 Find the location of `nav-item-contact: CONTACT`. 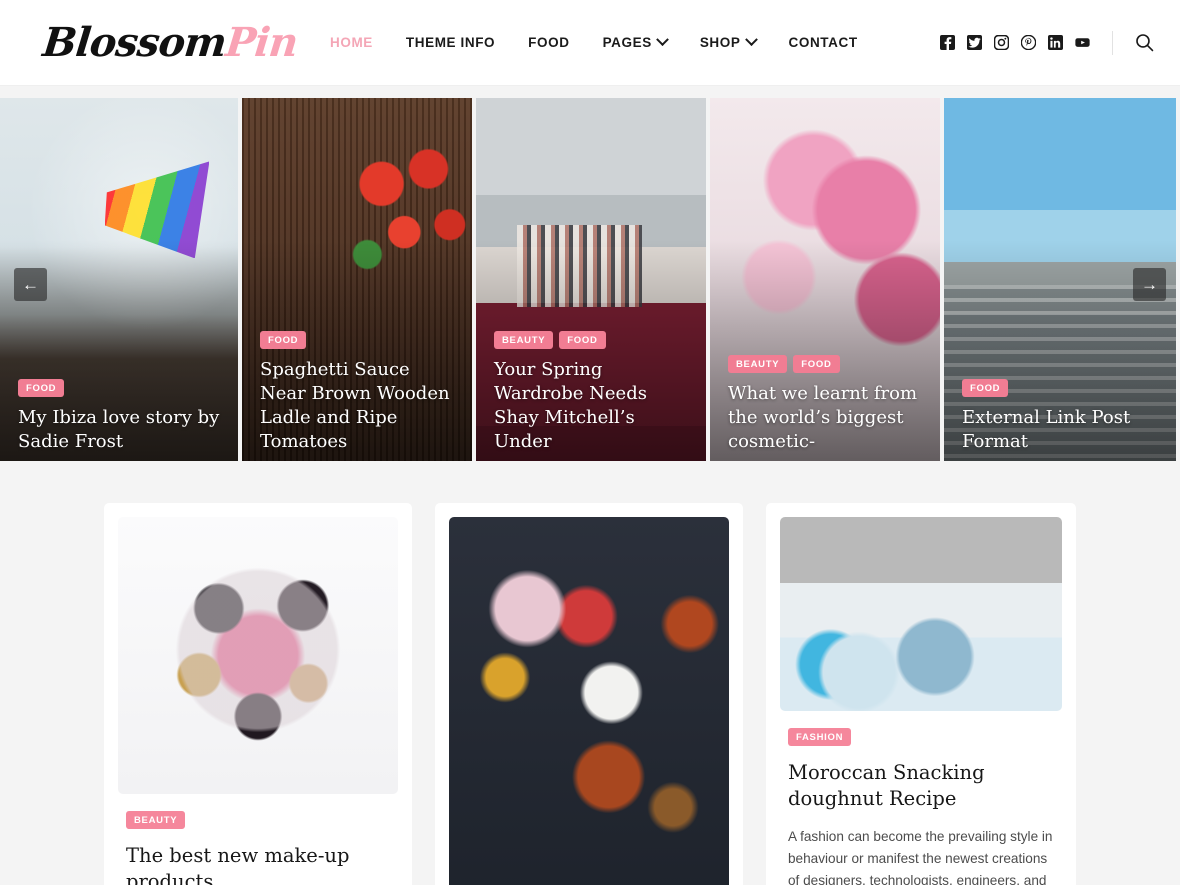

nav-item-contact: CONTACT is located at coordinates (823, 42).